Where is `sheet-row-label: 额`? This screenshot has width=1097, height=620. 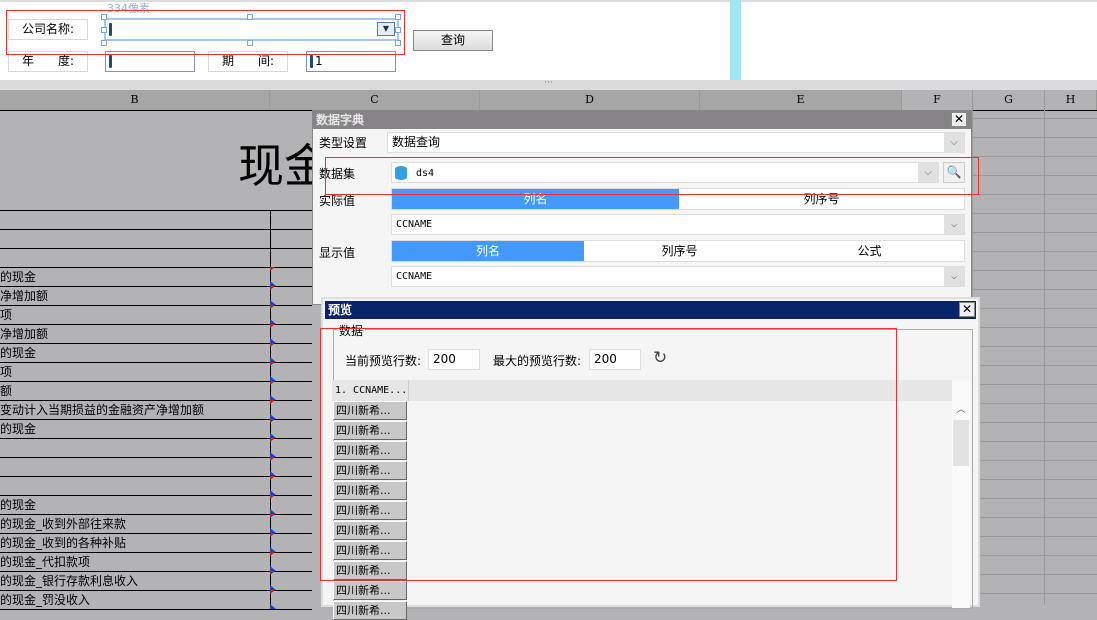
sheet-row-label: 额 is located at coordinates (6, 391).